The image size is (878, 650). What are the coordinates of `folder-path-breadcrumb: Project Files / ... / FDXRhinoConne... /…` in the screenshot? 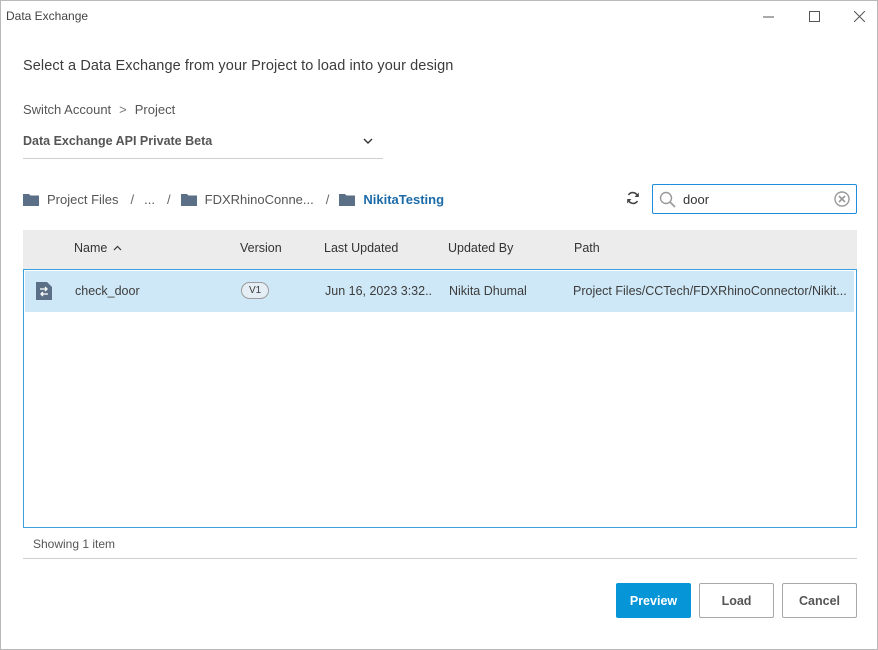 It's located at (233, 199).